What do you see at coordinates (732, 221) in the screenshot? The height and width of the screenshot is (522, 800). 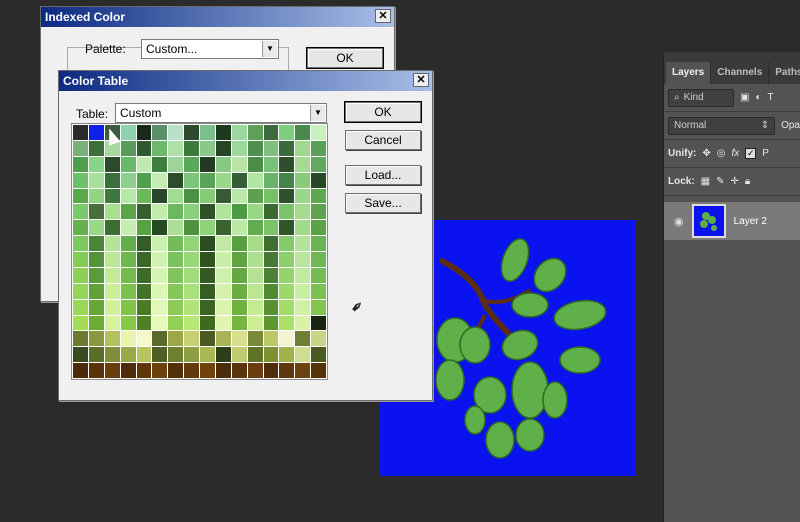 I see `layer-row: ◉ Layer 2` at bounding box center [732, 221].